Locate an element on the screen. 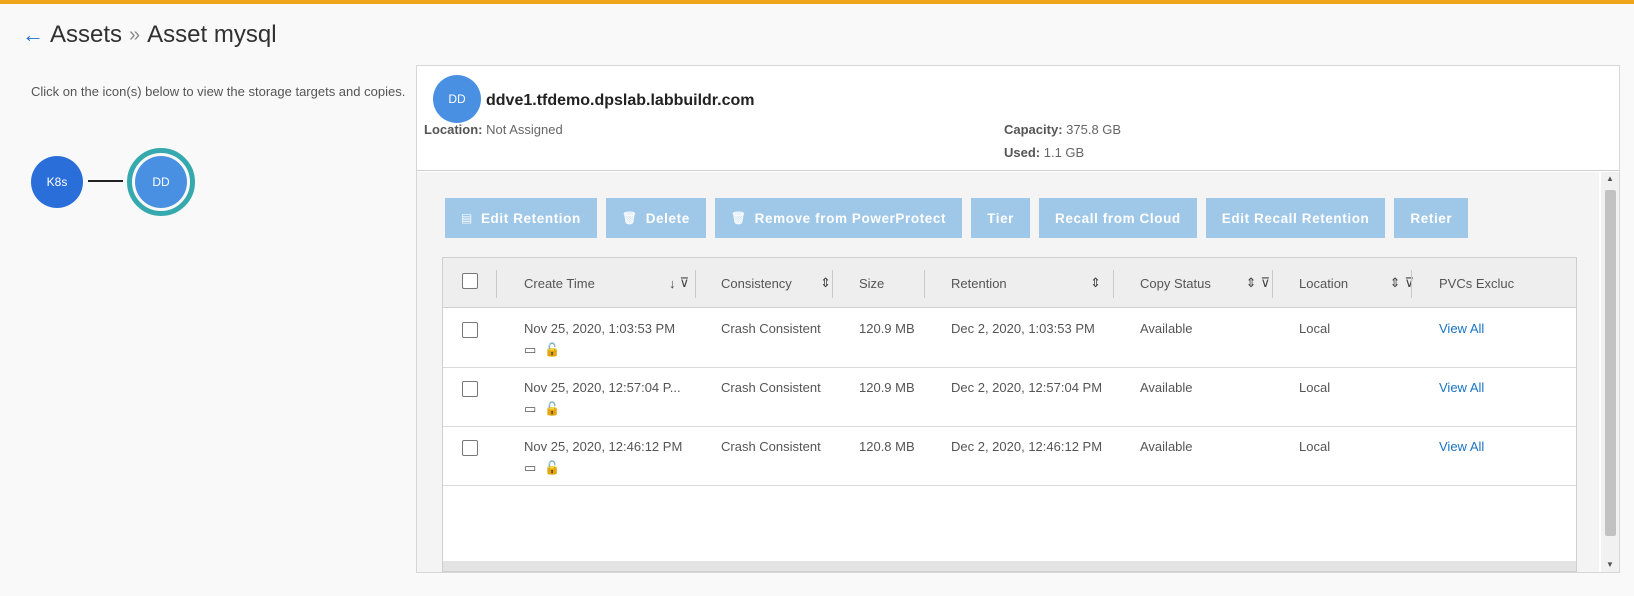  column-retention-label: Retention is located at coordinates (979, 283).